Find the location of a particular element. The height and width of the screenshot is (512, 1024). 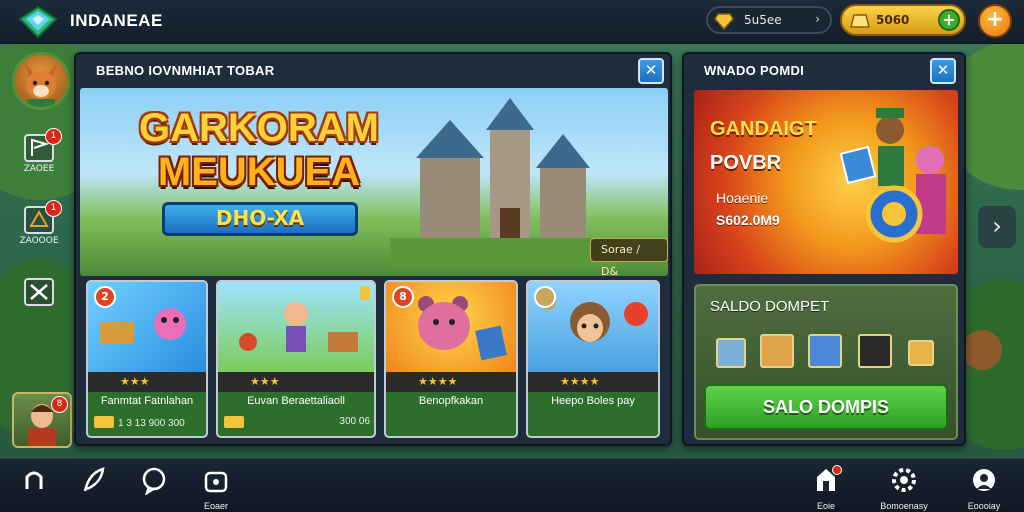

gems-value: 5u5ee is located at coordinates (763, 20).